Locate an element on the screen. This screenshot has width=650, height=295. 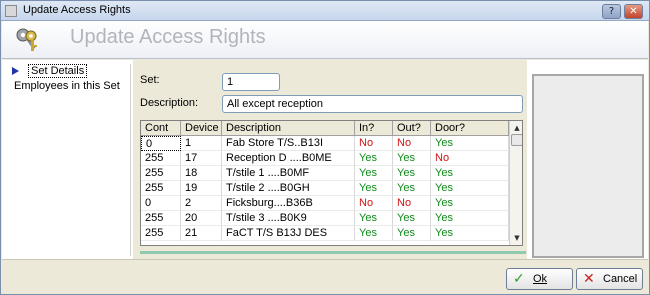
help-button: ? is located at coordinates (611, 11).